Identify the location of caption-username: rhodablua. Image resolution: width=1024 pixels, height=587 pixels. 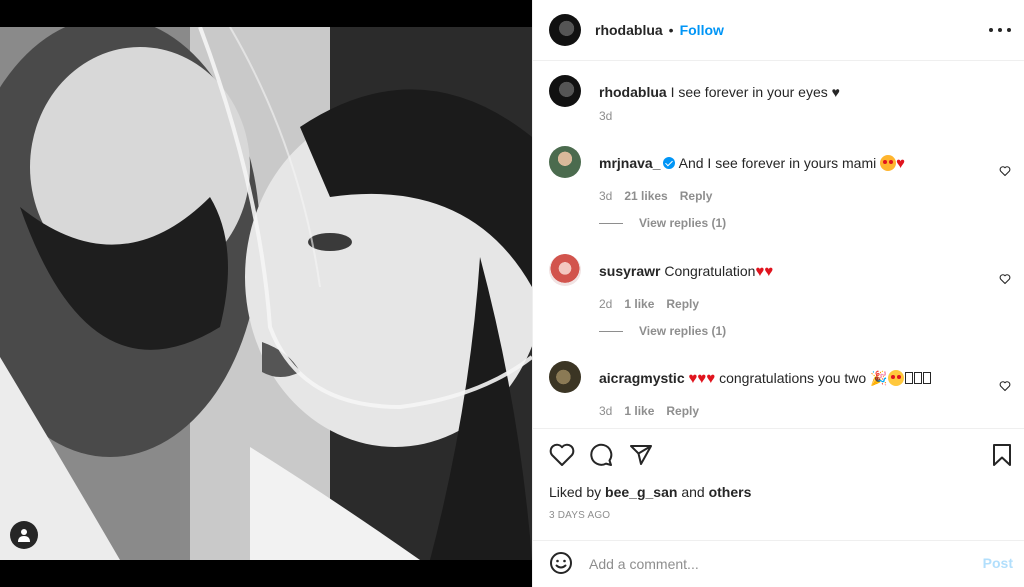
(633, 92).